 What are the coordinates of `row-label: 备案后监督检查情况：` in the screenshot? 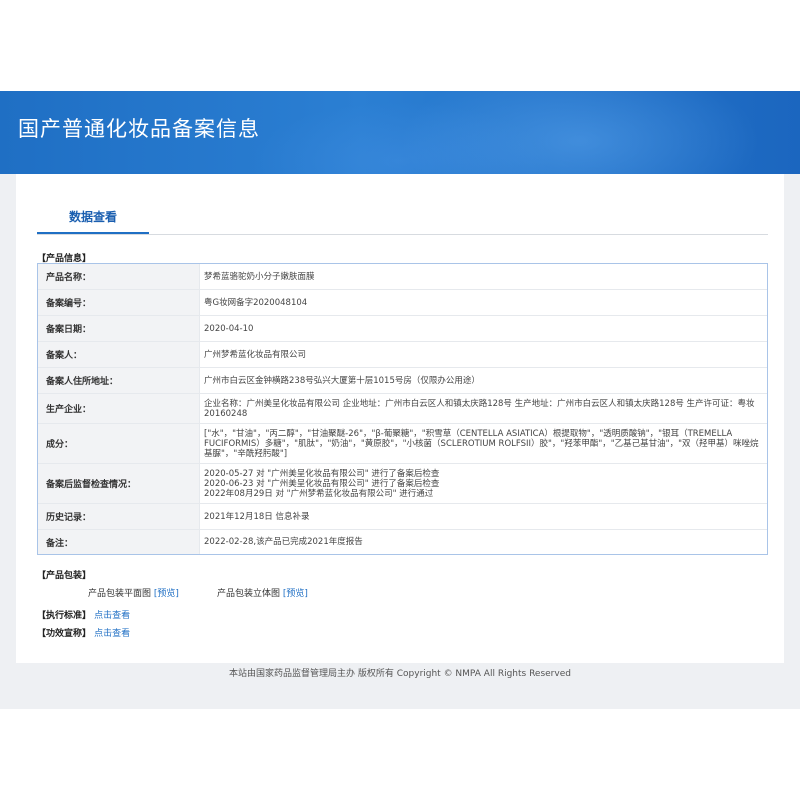 It's located at (119, 483).